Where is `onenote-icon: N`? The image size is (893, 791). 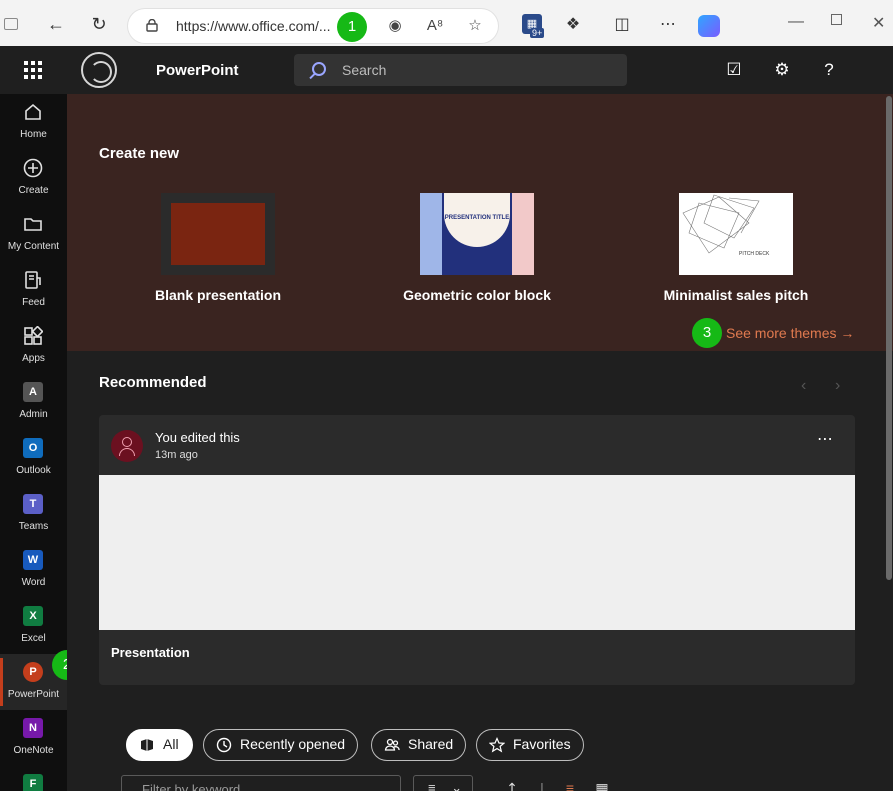 onenote-icon: N is located at coordinates (33, 728).